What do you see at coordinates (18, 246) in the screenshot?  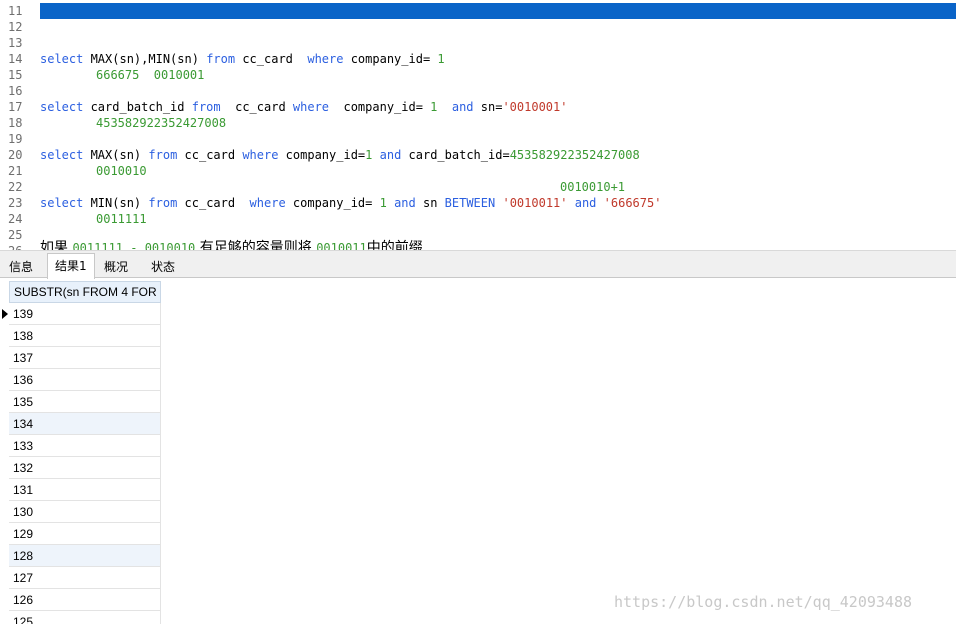 I see `line-number: 26` at bounding box center [18, 246].